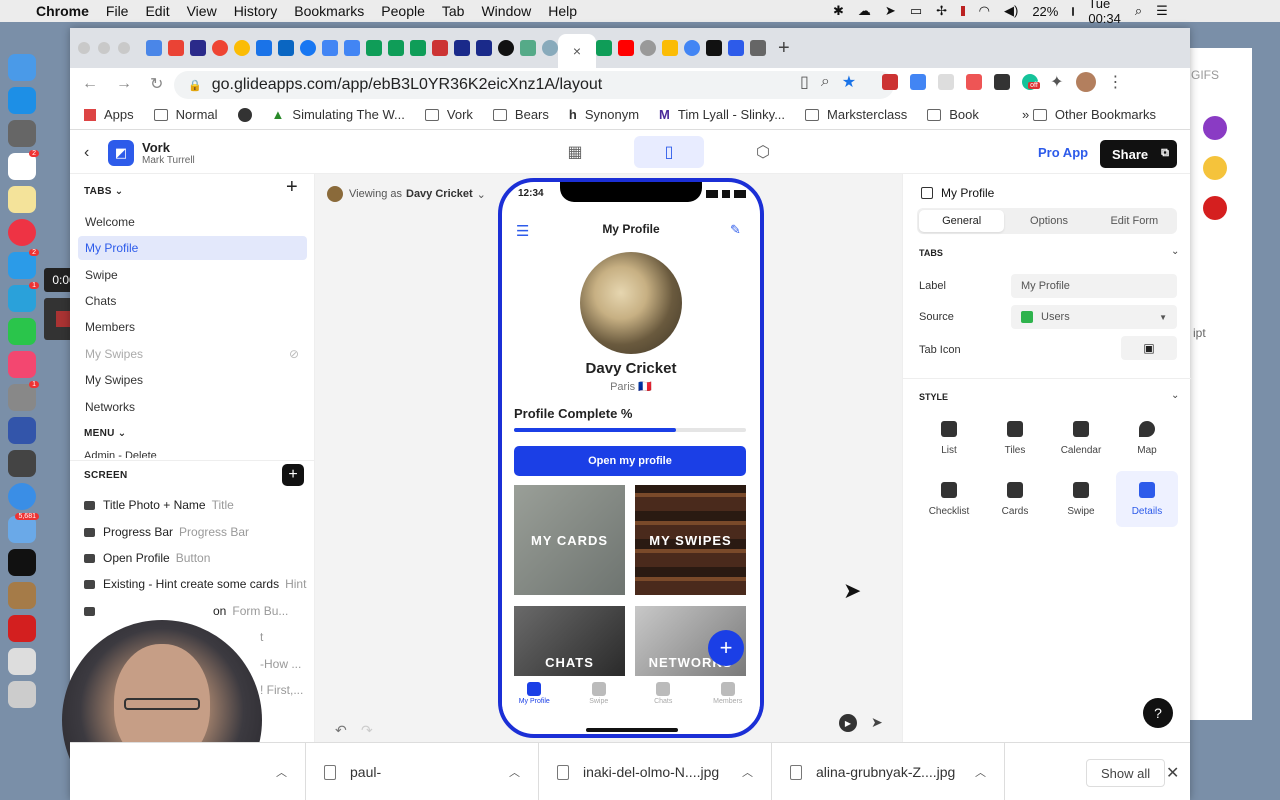 This screenshot has height=800, width=1280. What do you see at coordinates (916, 11) in the screenshot?
I see `airplay-icon: ▭` at bounding box center [916, 11].